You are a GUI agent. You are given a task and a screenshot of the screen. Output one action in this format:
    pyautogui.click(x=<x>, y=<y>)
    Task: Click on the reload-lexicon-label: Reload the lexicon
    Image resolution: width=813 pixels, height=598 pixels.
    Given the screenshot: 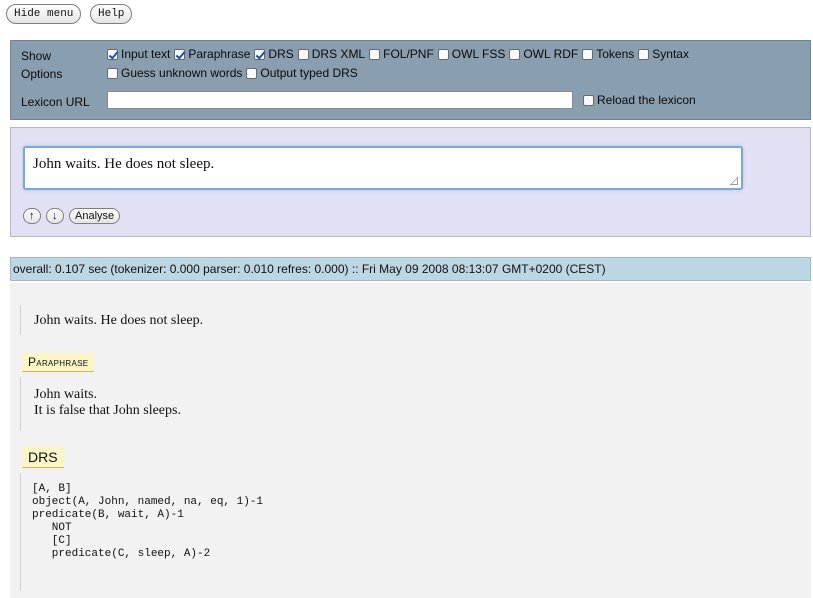 What is the action you would take?
    pyautogui.click(x=646, y=100)
    